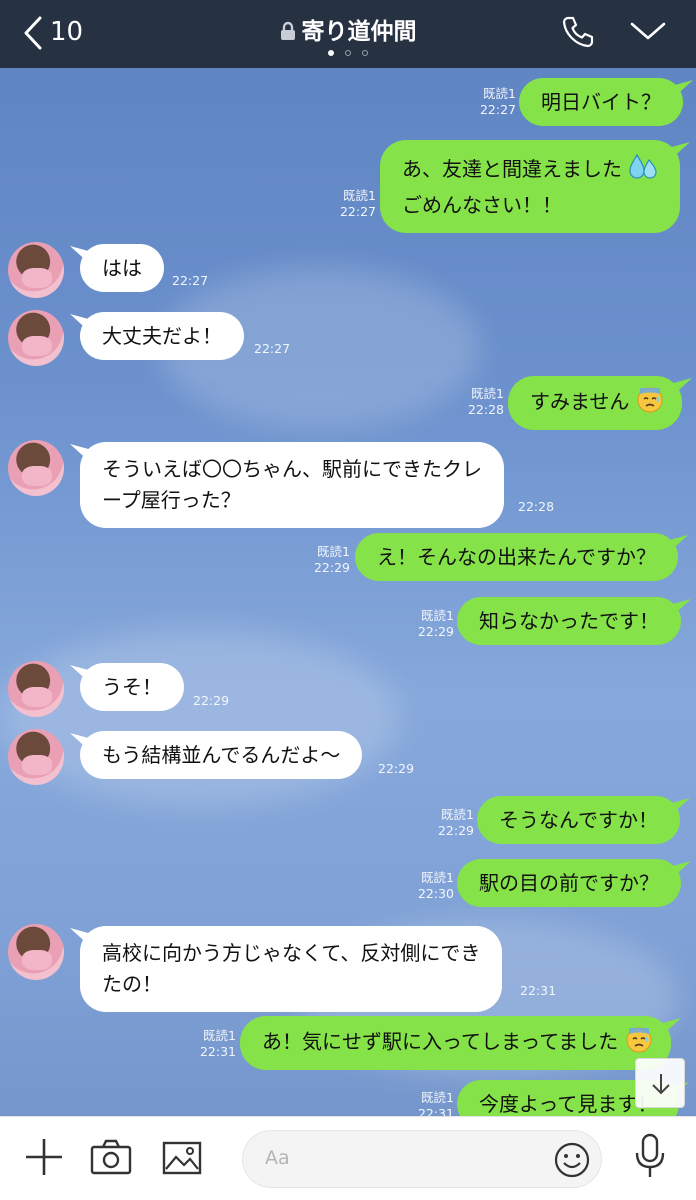  I want to click on sent-message-bubble: 駅の目の前ですか？, so click(569, 883).